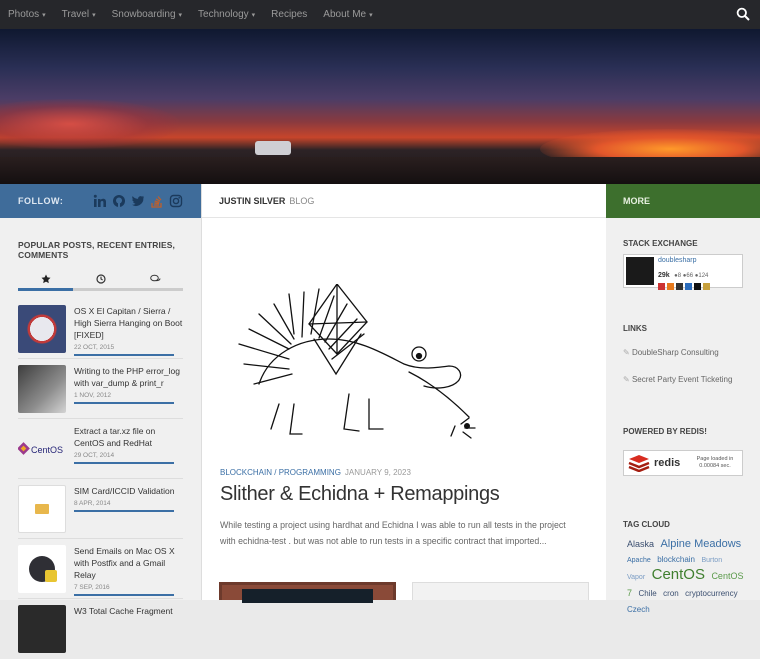  I want to click on tag-link: Alaska, so click(640, 544).